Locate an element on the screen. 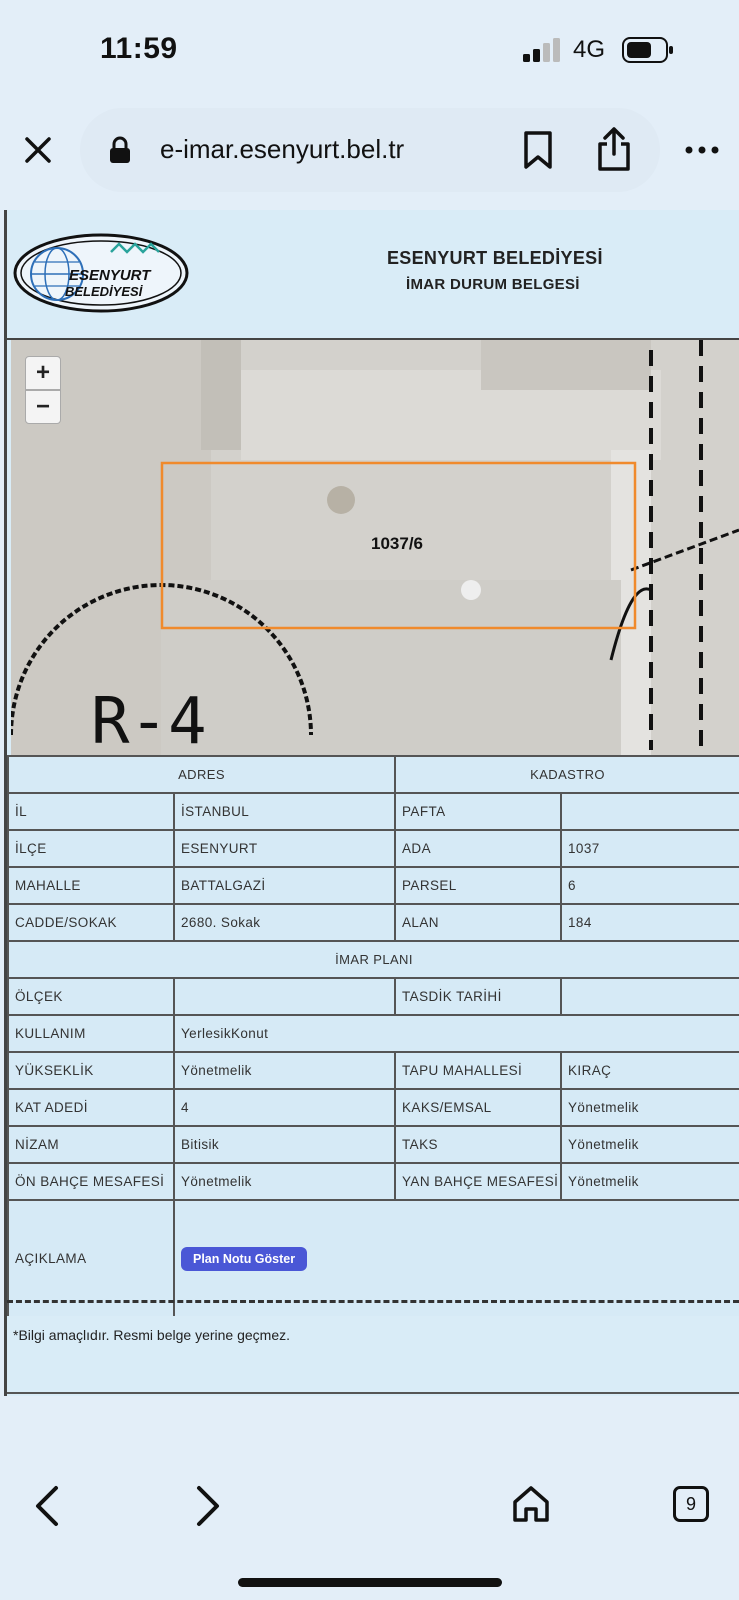 The height and width of the screenshot is (1600, 739). page-bottom-border is located at coordinates (373, 1393).